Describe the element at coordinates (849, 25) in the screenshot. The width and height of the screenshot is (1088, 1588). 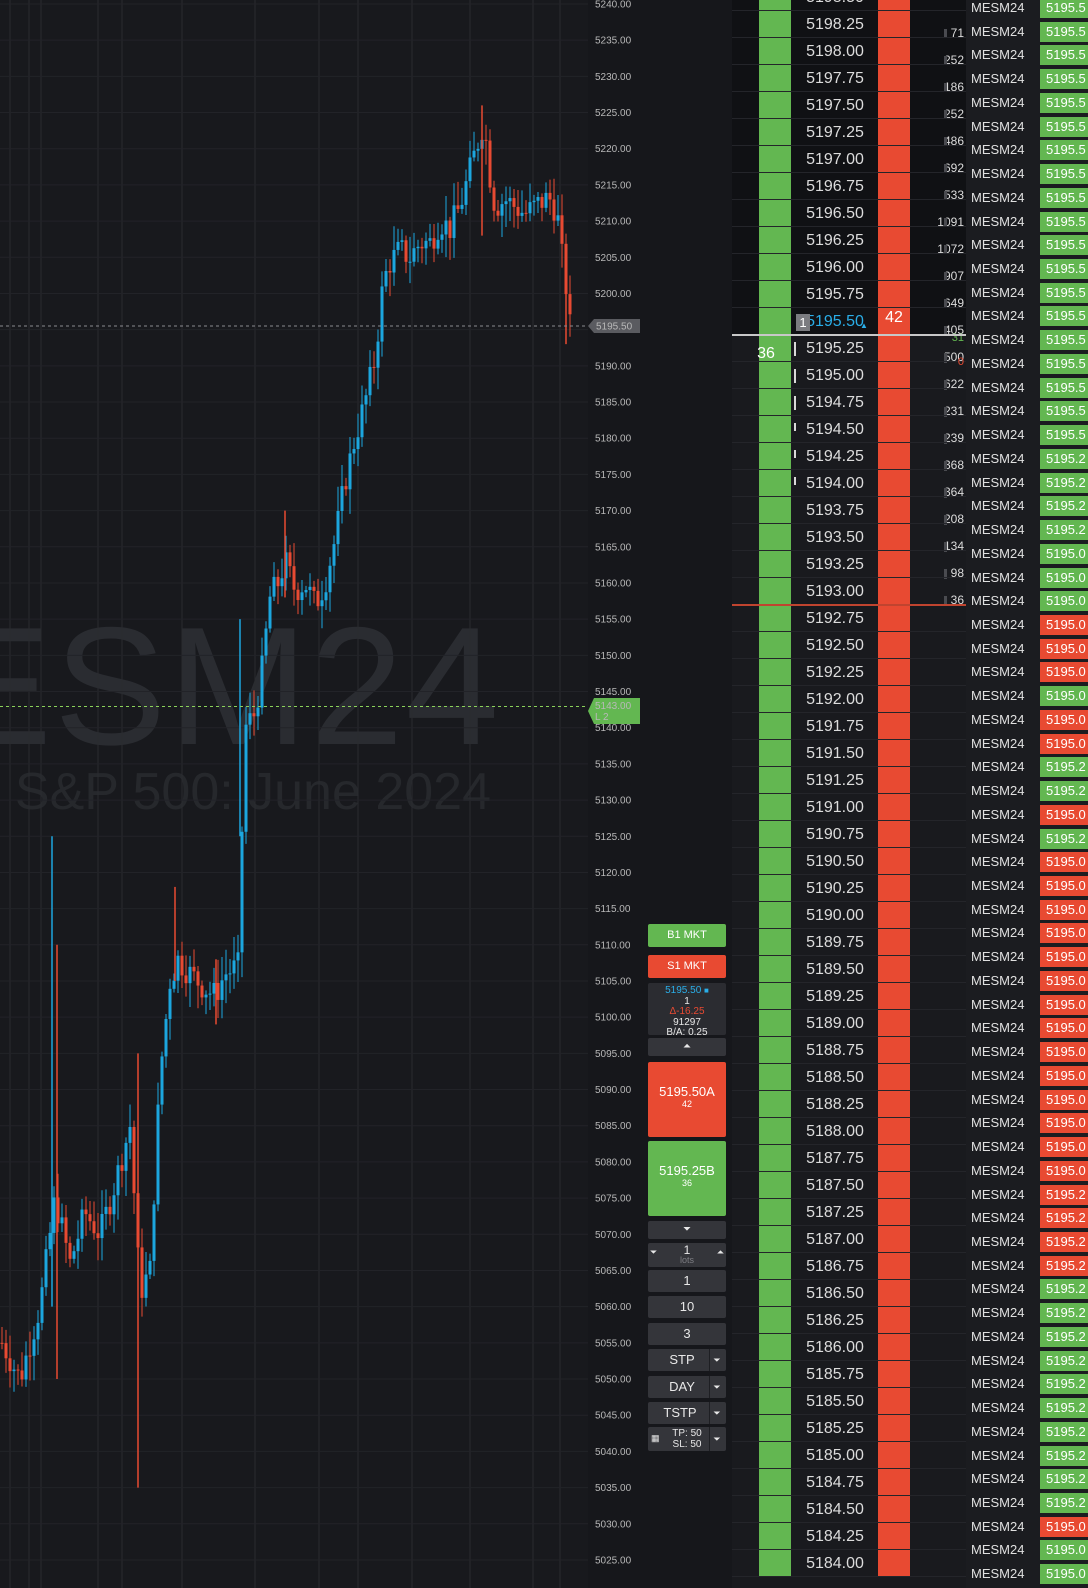
I see `dom-row: 5198.25 71` at that location.